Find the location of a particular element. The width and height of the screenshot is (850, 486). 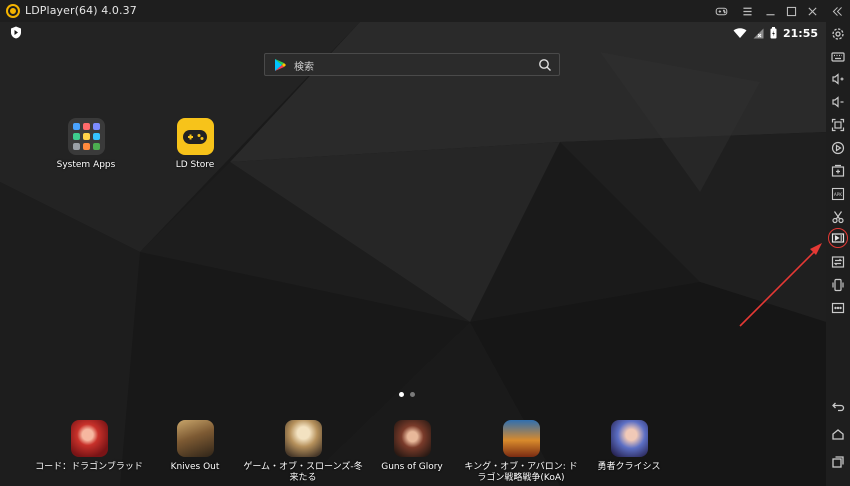

clock: 21:55 is located at coordinates (800, 33).